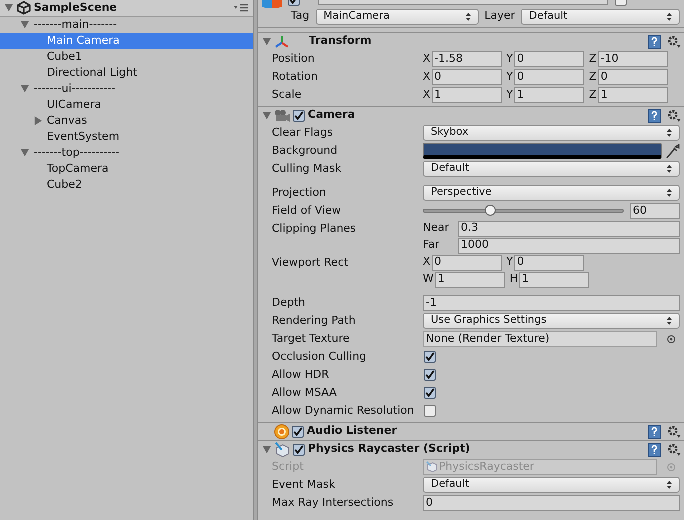  What do you see at coordinates (569, 246) in the screenshot?
I see `input-field: 1000` at bounding box center [569, 246].